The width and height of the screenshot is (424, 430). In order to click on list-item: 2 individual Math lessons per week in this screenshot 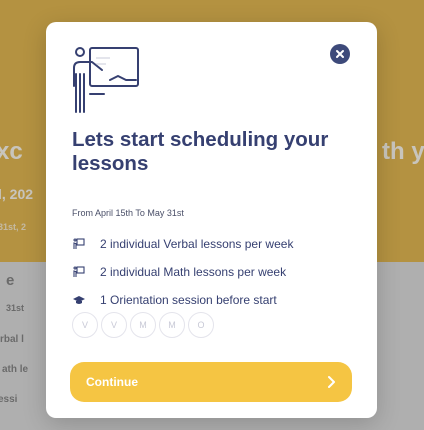, I will do `click(182, 272)`.